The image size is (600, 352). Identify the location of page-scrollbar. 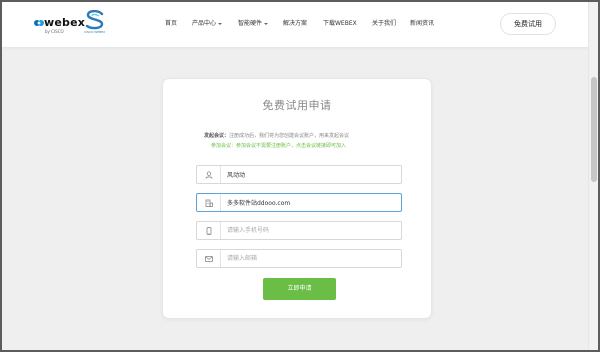
(593, 176).